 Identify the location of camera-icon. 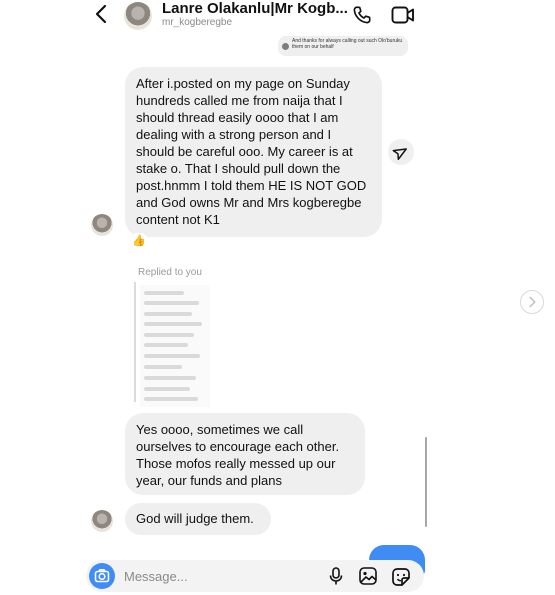
(102, 576).